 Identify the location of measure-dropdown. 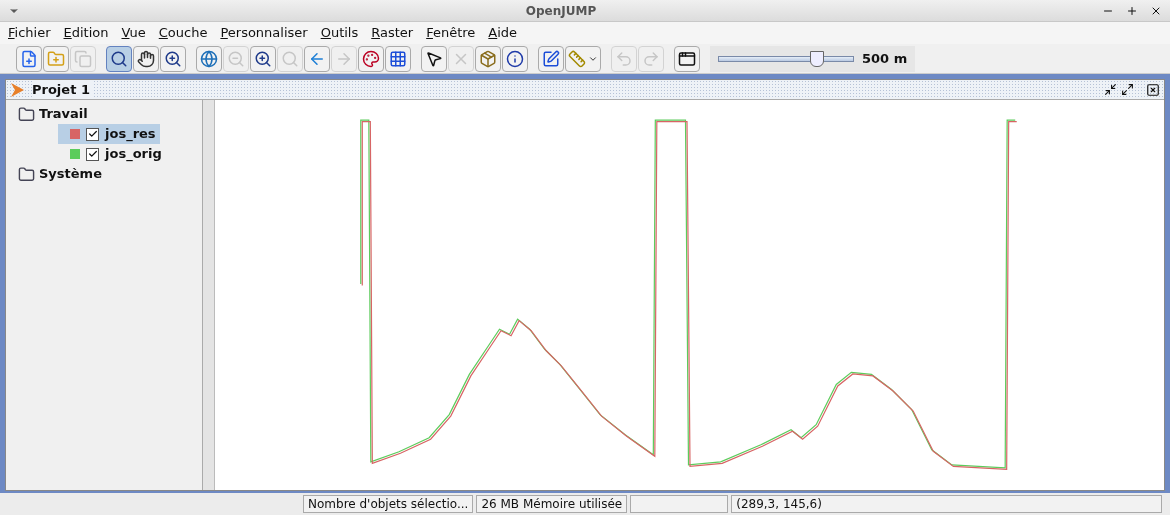
(583, 58).